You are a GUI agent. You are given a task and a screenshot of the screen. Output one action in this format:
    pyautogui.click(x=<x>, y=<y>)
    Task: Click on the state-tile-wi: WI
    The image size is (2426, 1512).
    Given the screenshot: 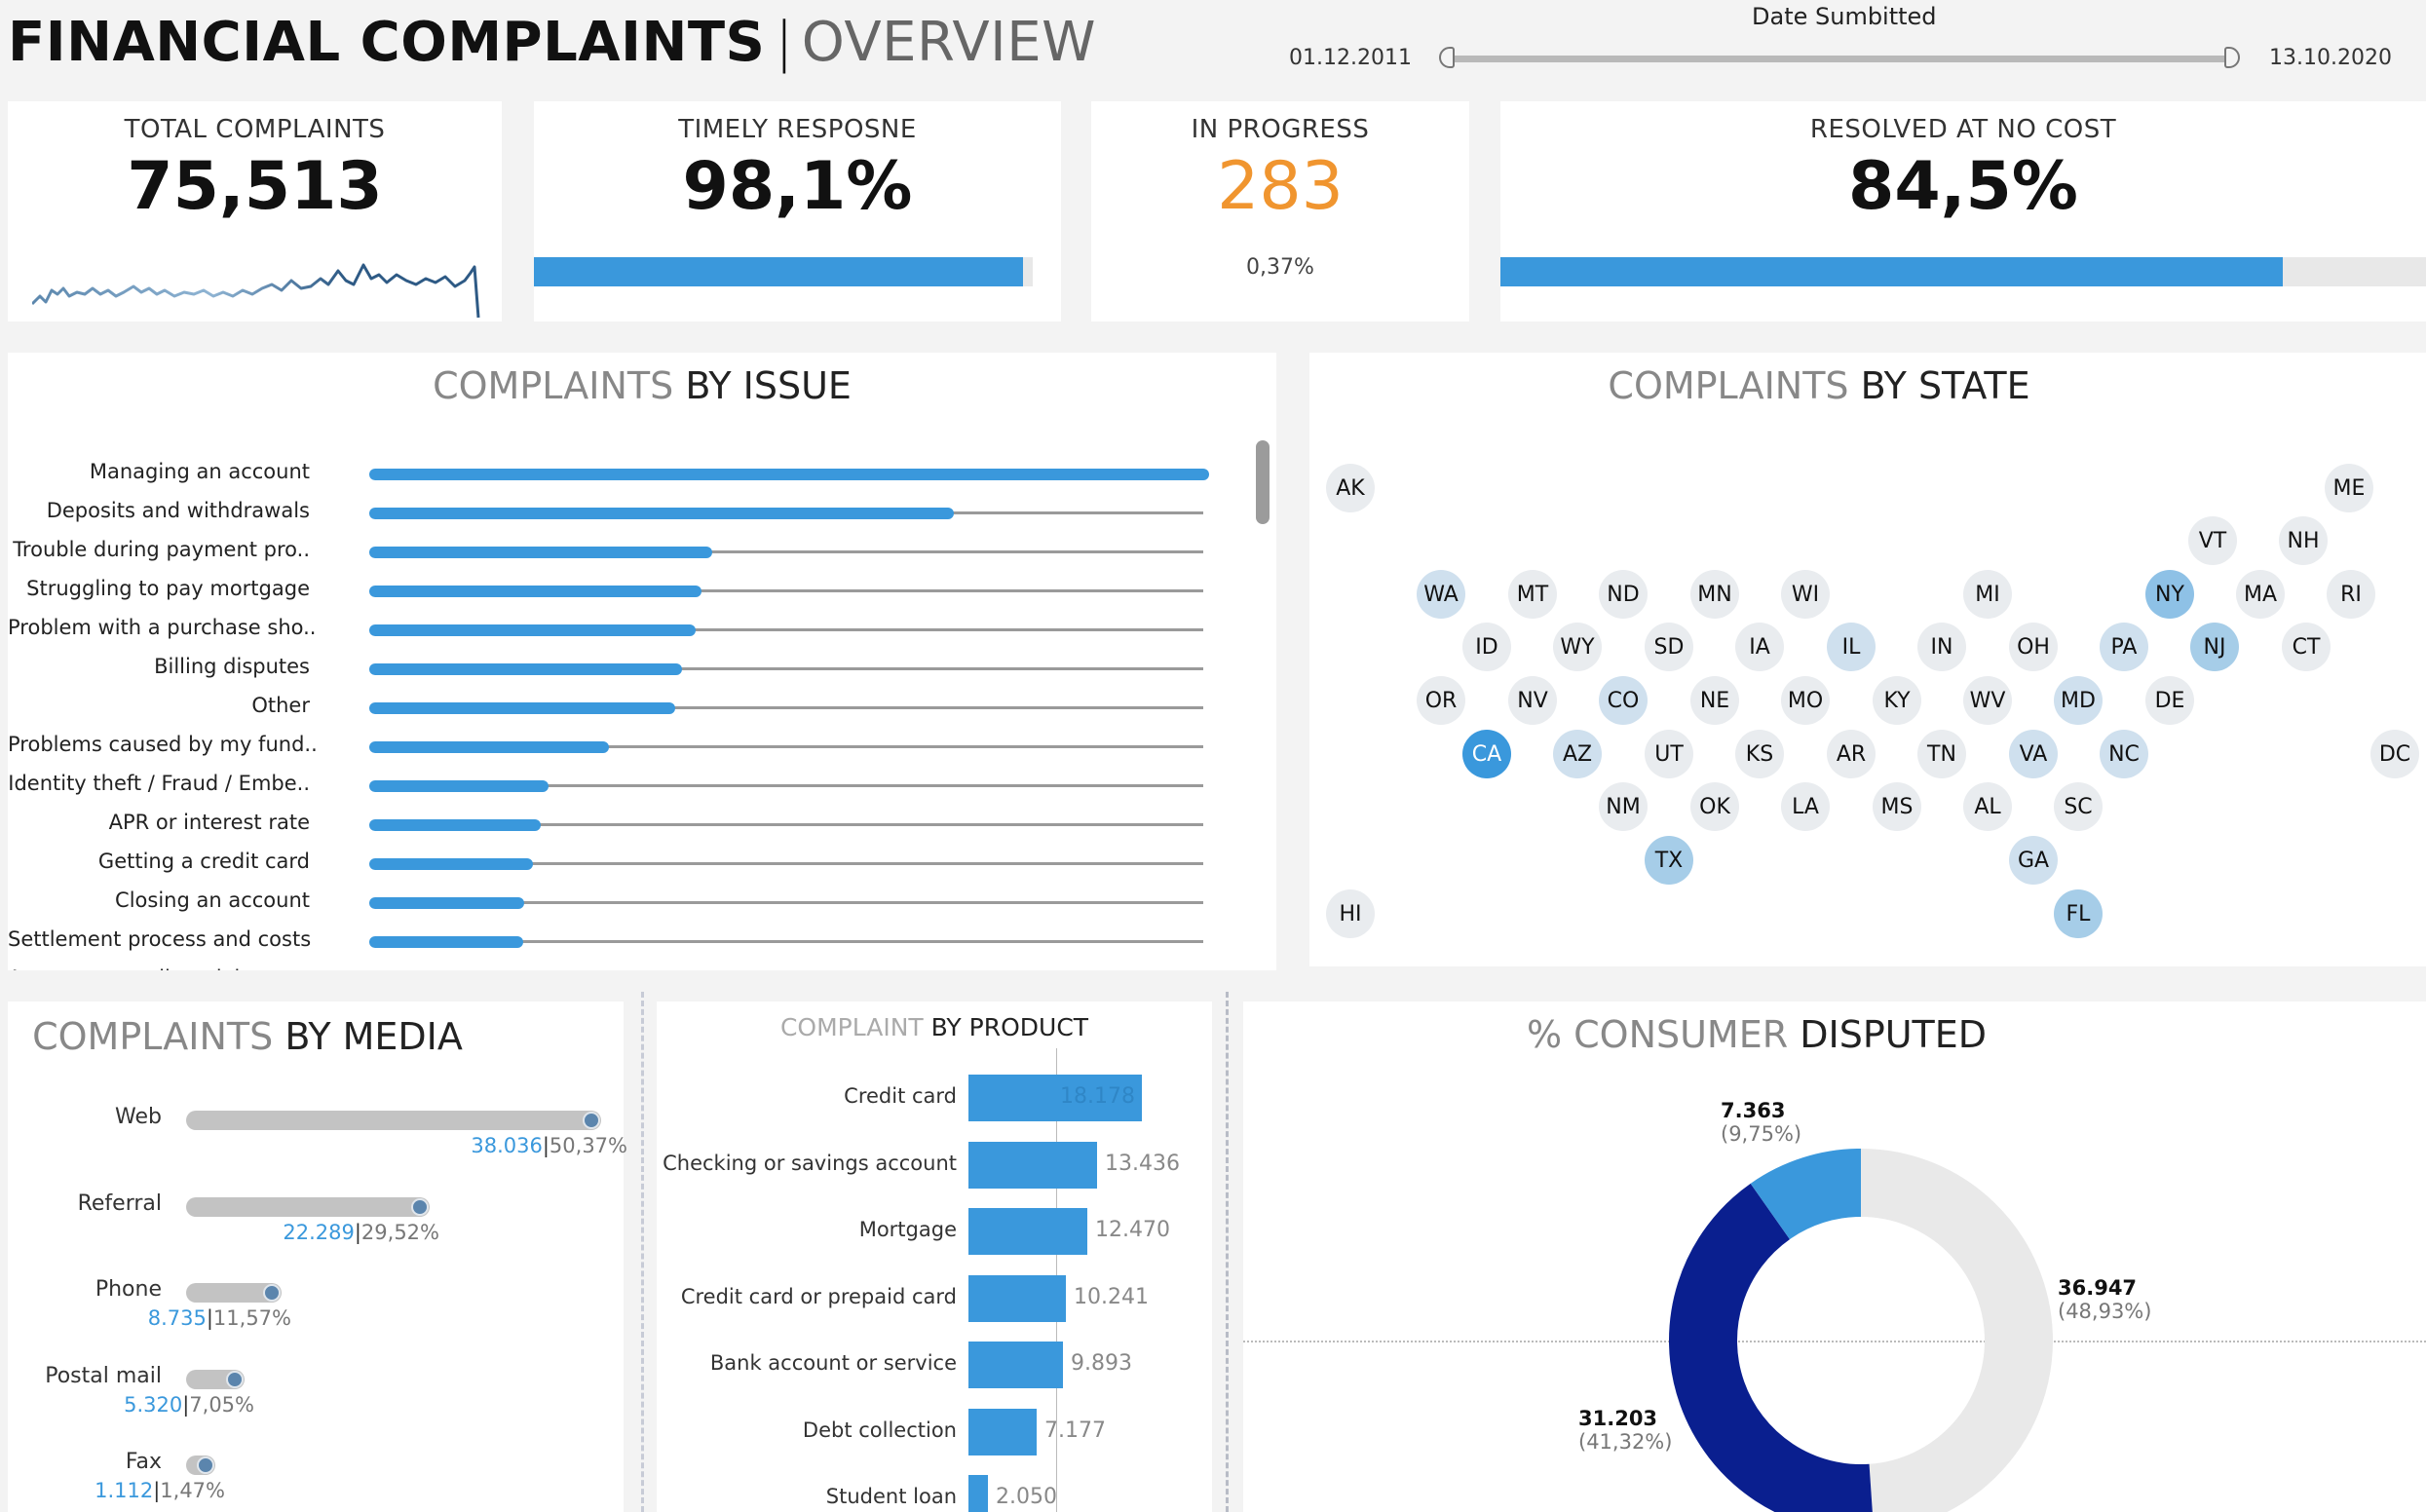 What is the action you would take?
    pyautogui.click(x=1805, y=594)
    